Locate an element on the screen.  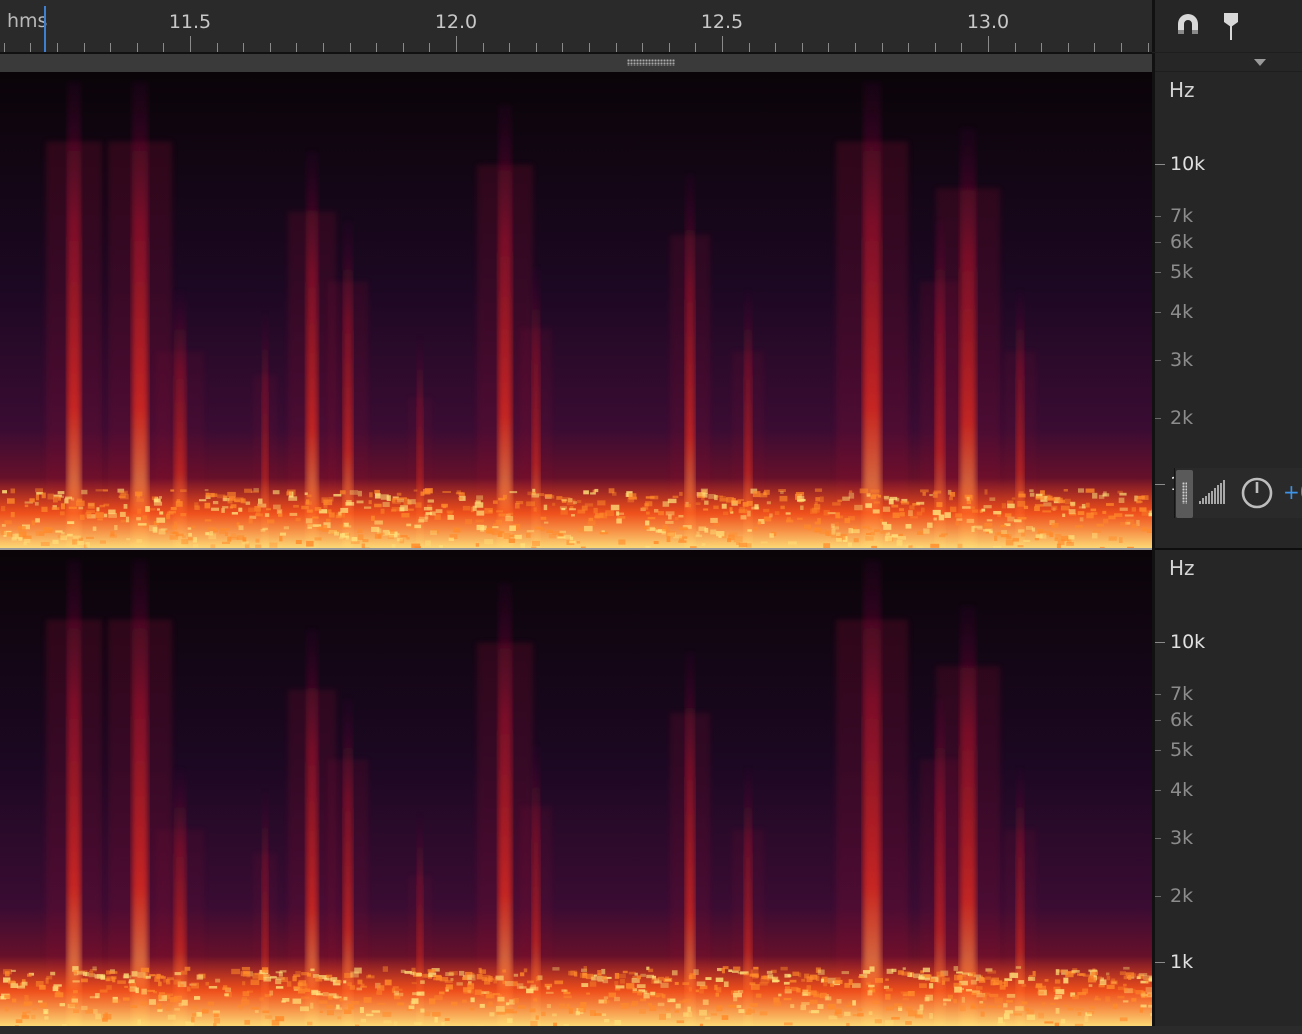
overview-scrollbar is located at coordinates (576, 63).